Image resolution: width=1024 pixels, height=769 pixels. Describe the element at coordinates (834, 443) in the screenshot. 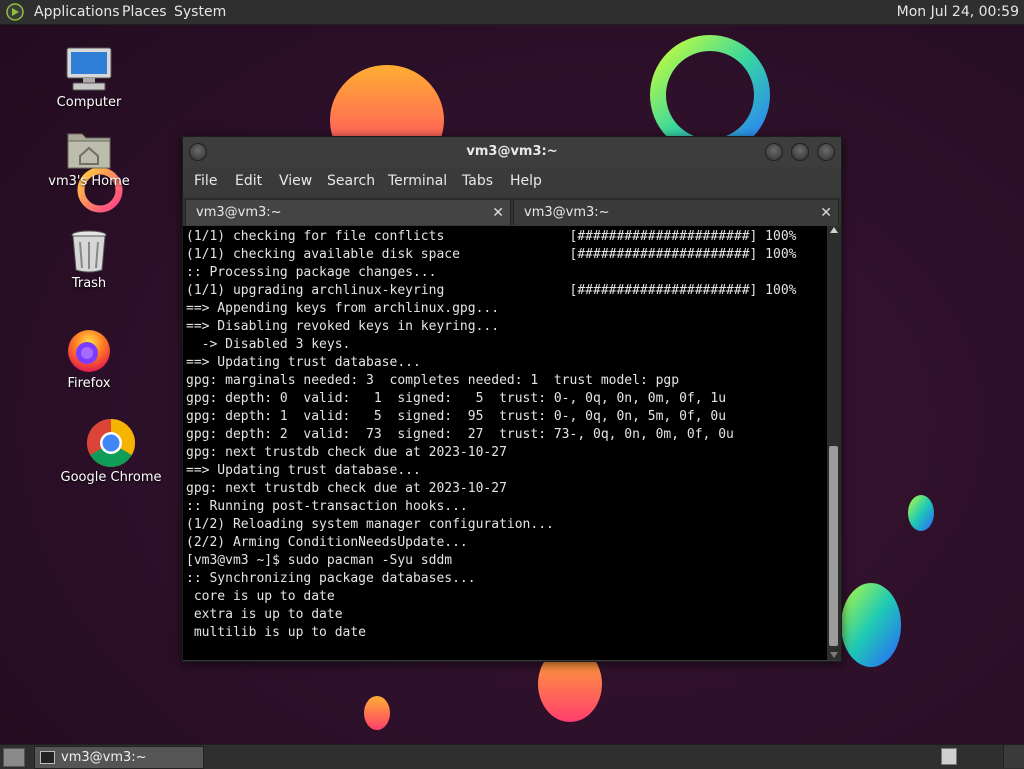

I see `vertical-scrollbar` at that location.